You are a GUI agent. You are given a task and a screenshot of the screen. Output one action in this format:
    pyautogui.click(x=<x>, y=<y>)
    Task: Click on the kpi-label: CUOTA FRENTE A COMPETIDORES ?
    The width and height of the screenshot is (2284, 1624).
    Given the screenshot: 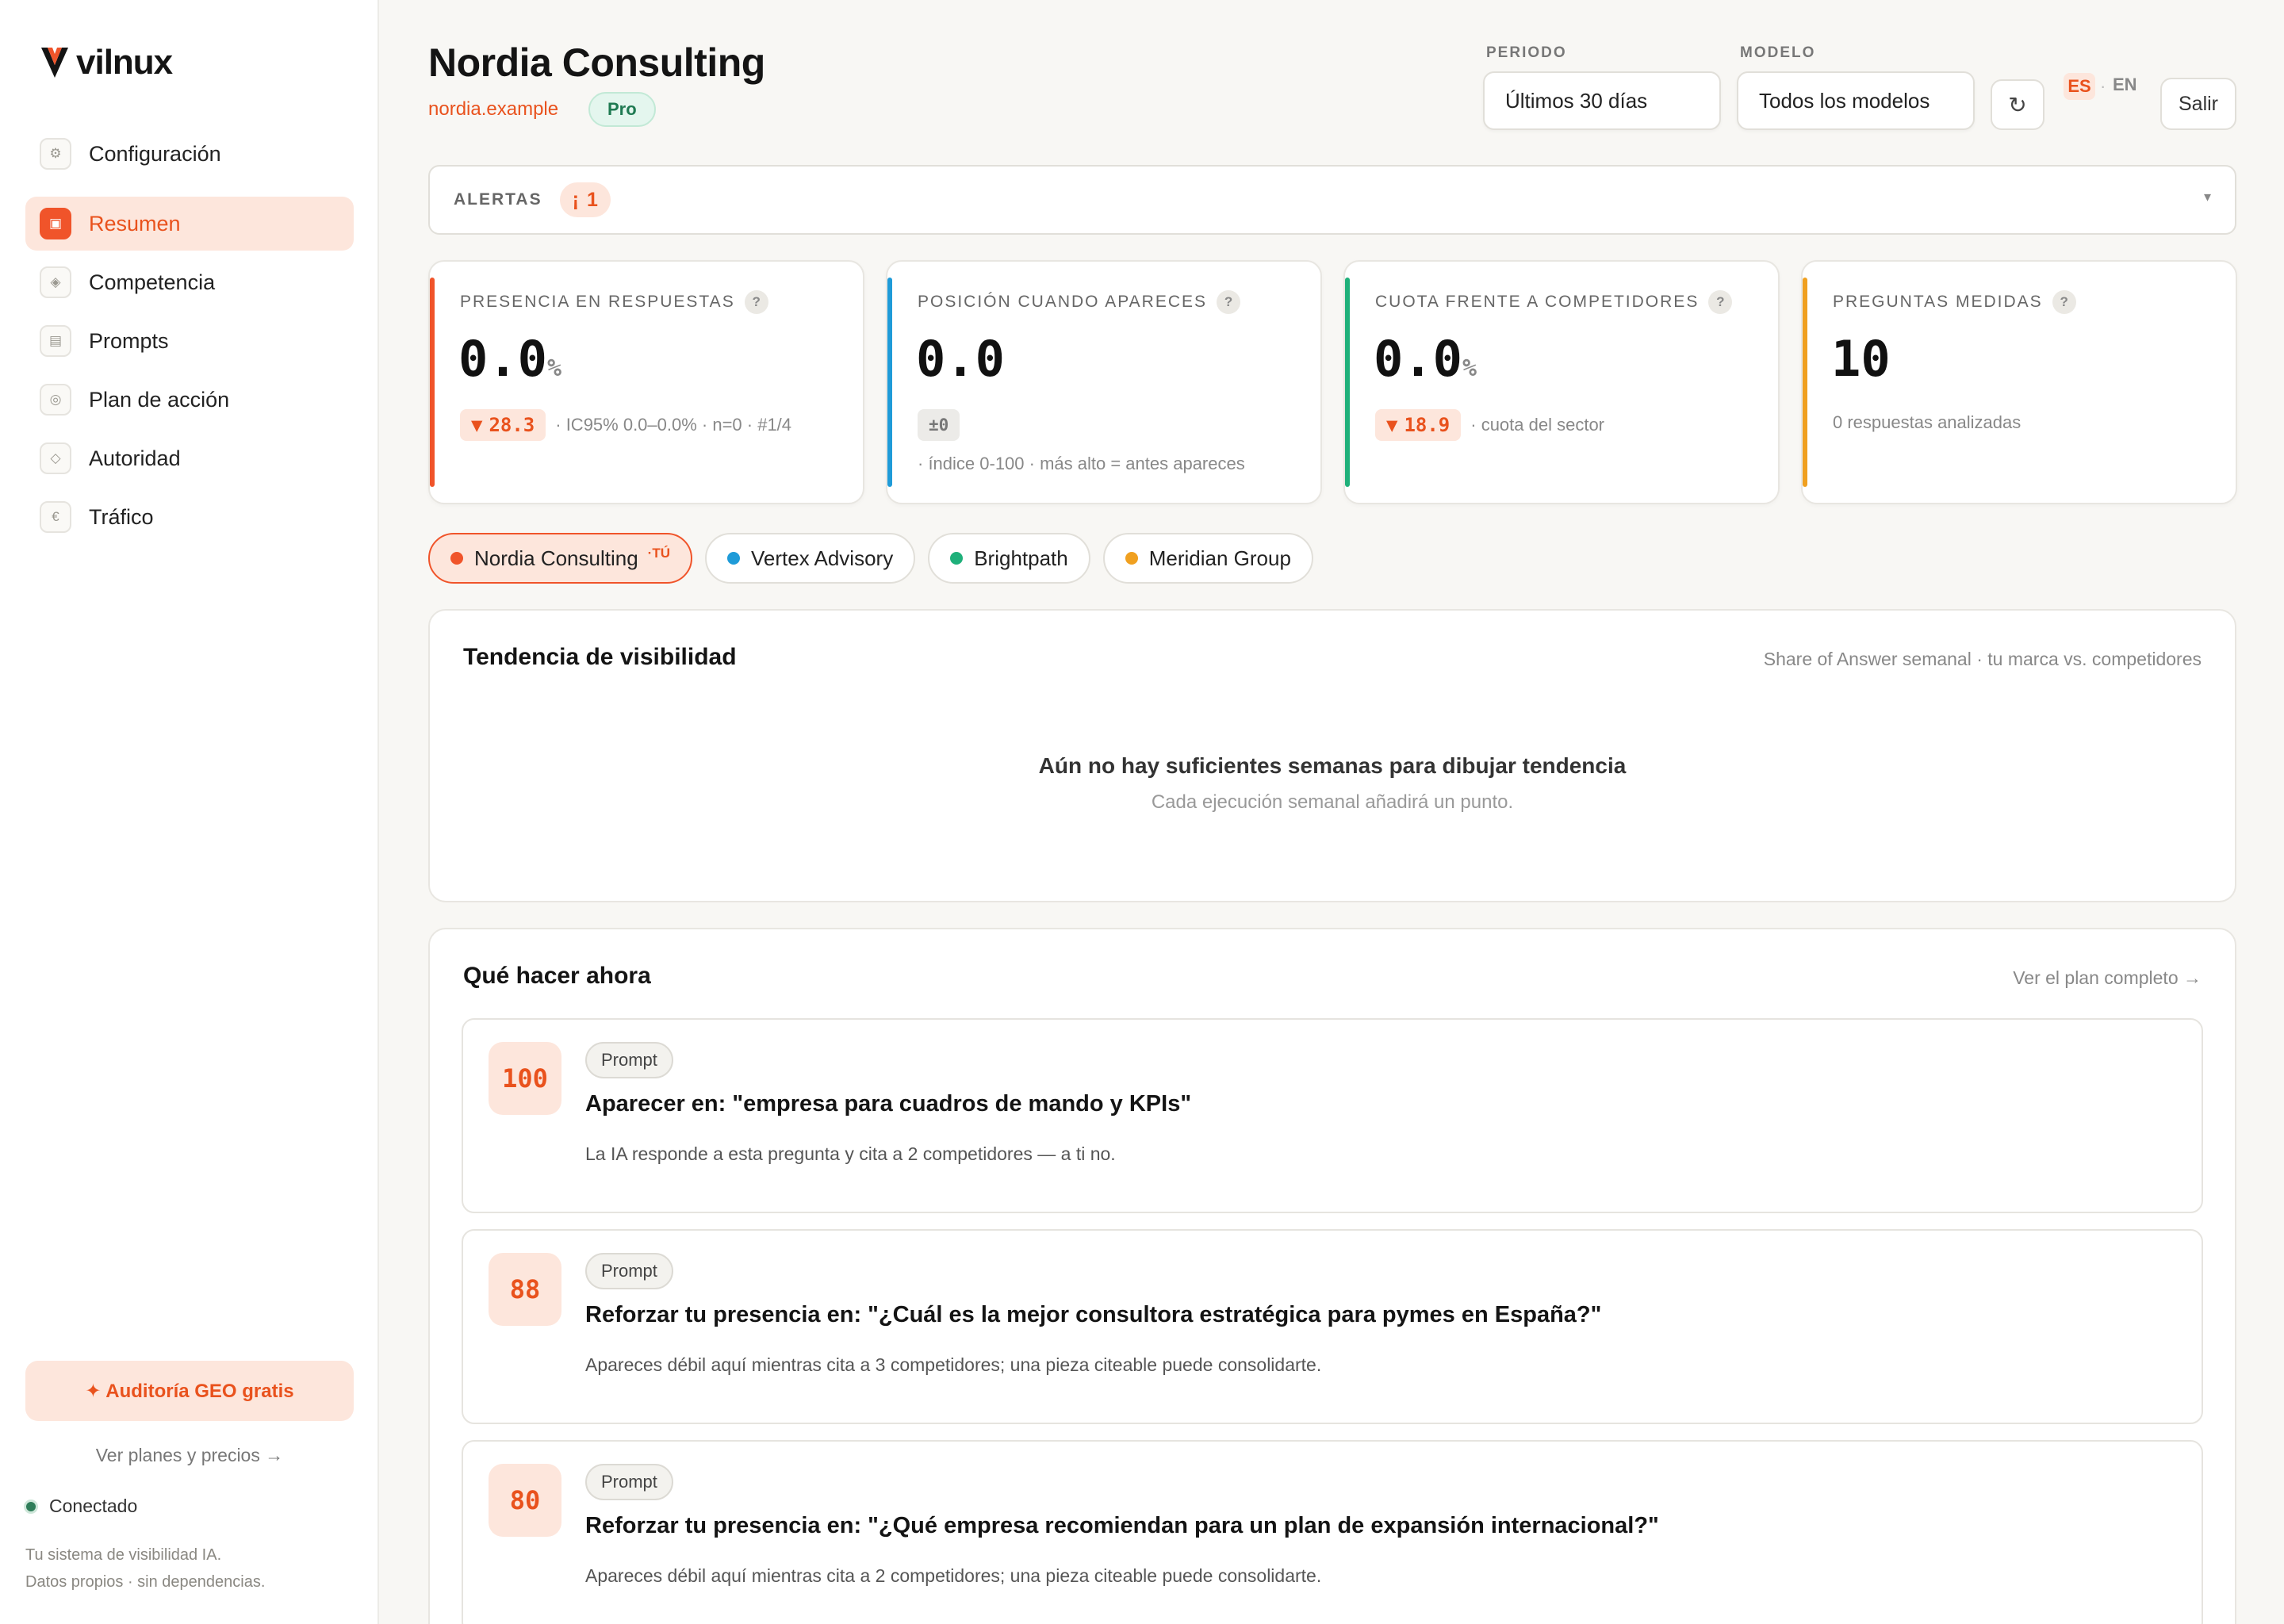 What is the action you would take?
    pyautogui.click(x=1554, y=302)
    